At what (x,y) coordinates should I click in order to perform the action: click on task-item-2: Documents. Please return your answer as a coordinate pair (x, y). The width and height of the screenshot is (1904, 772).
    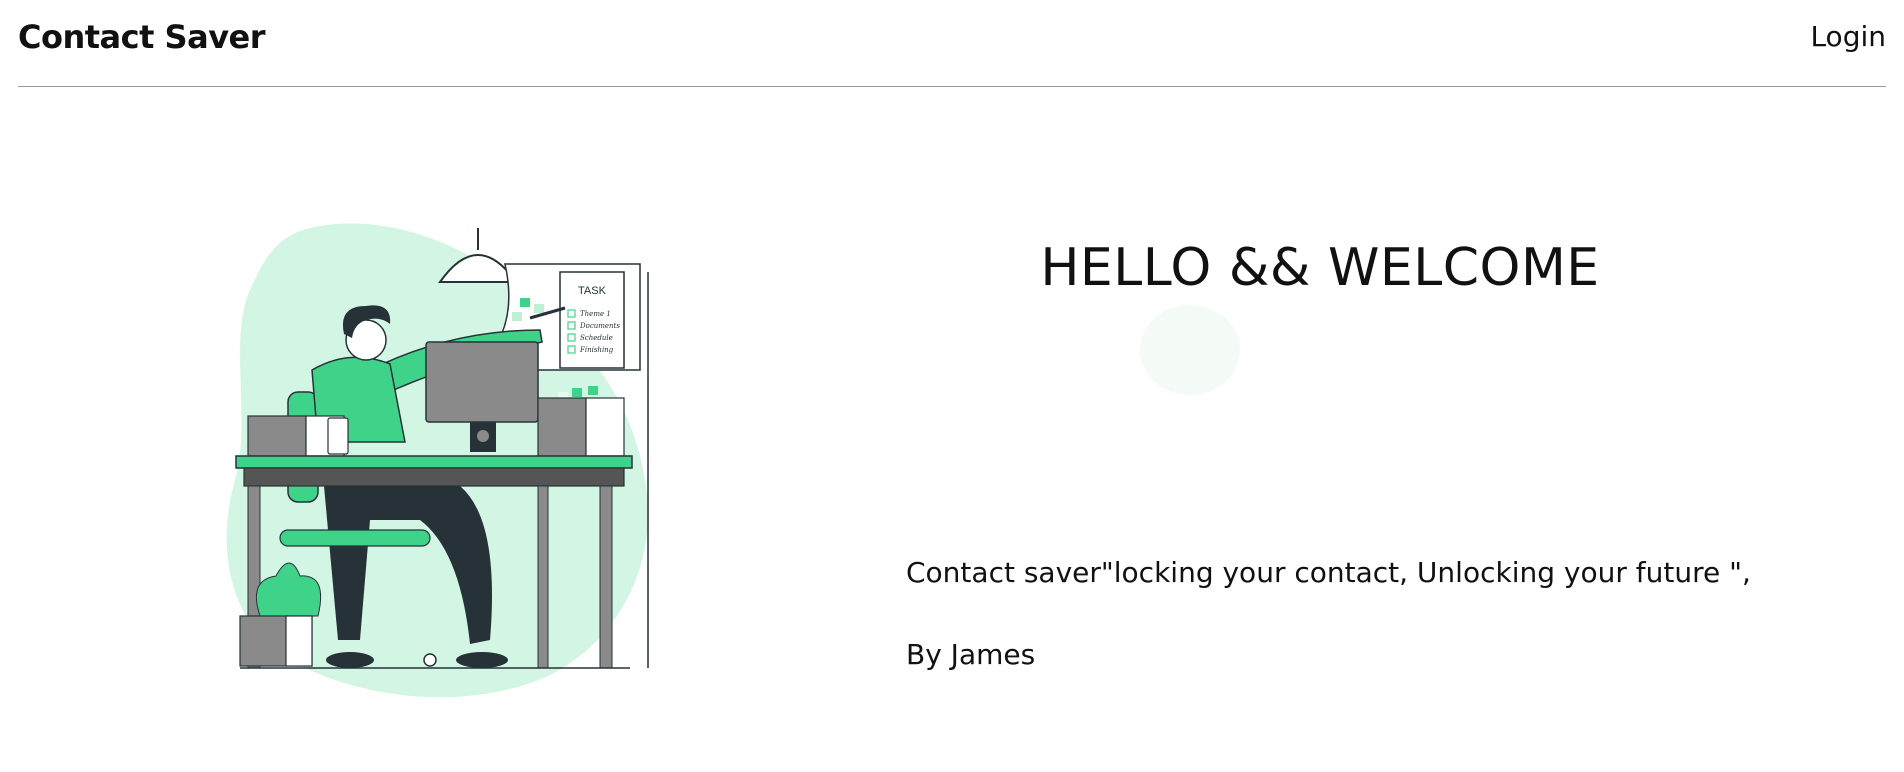
    Looking at the image, I should click on (599, 326).